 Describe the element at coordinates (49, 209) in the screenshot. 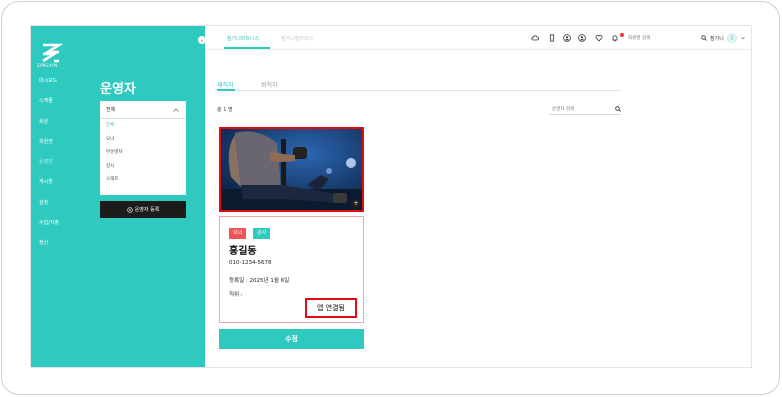

I see `sidebar-item-settings: 설정` at that location.